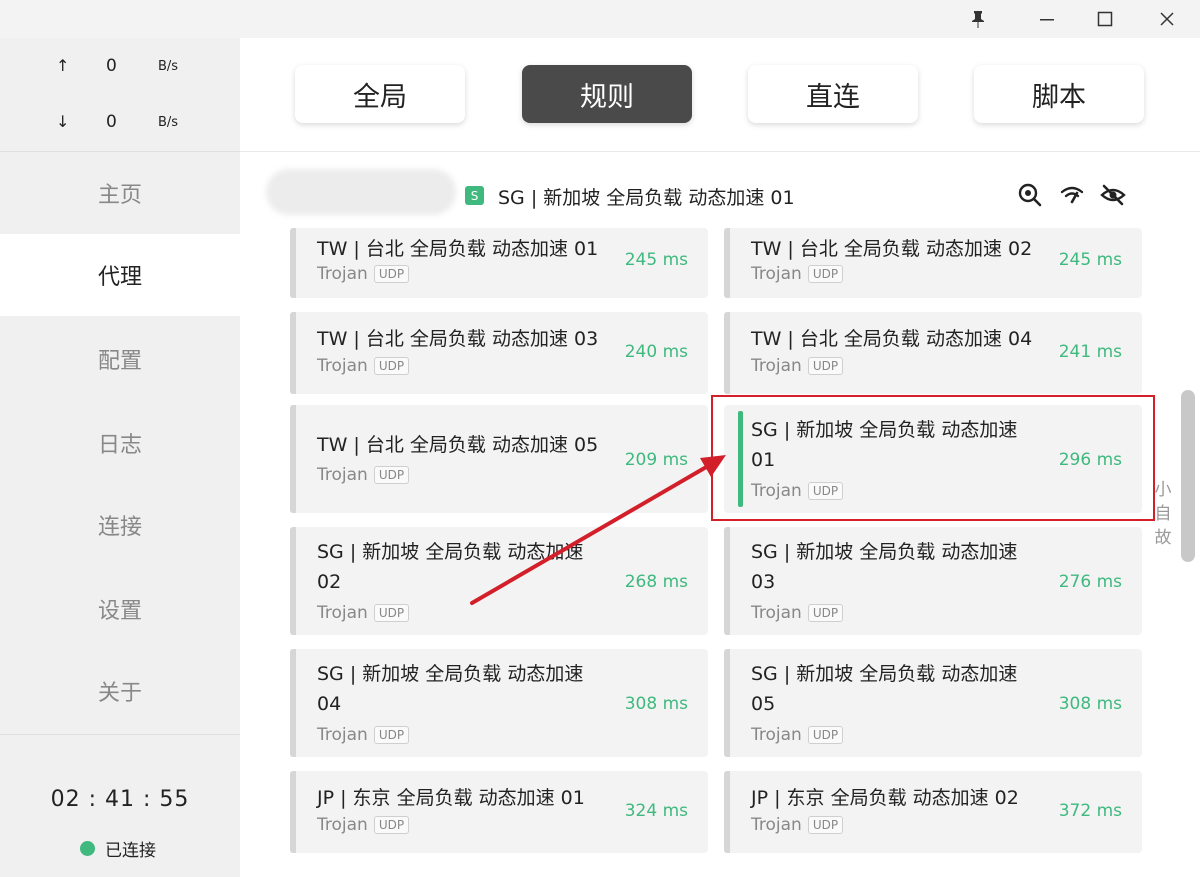 The image size is (1200, 877). Describe the element at coordinates (933, 458) in the screenshot. I see `annotation-highlight-box` at that location.